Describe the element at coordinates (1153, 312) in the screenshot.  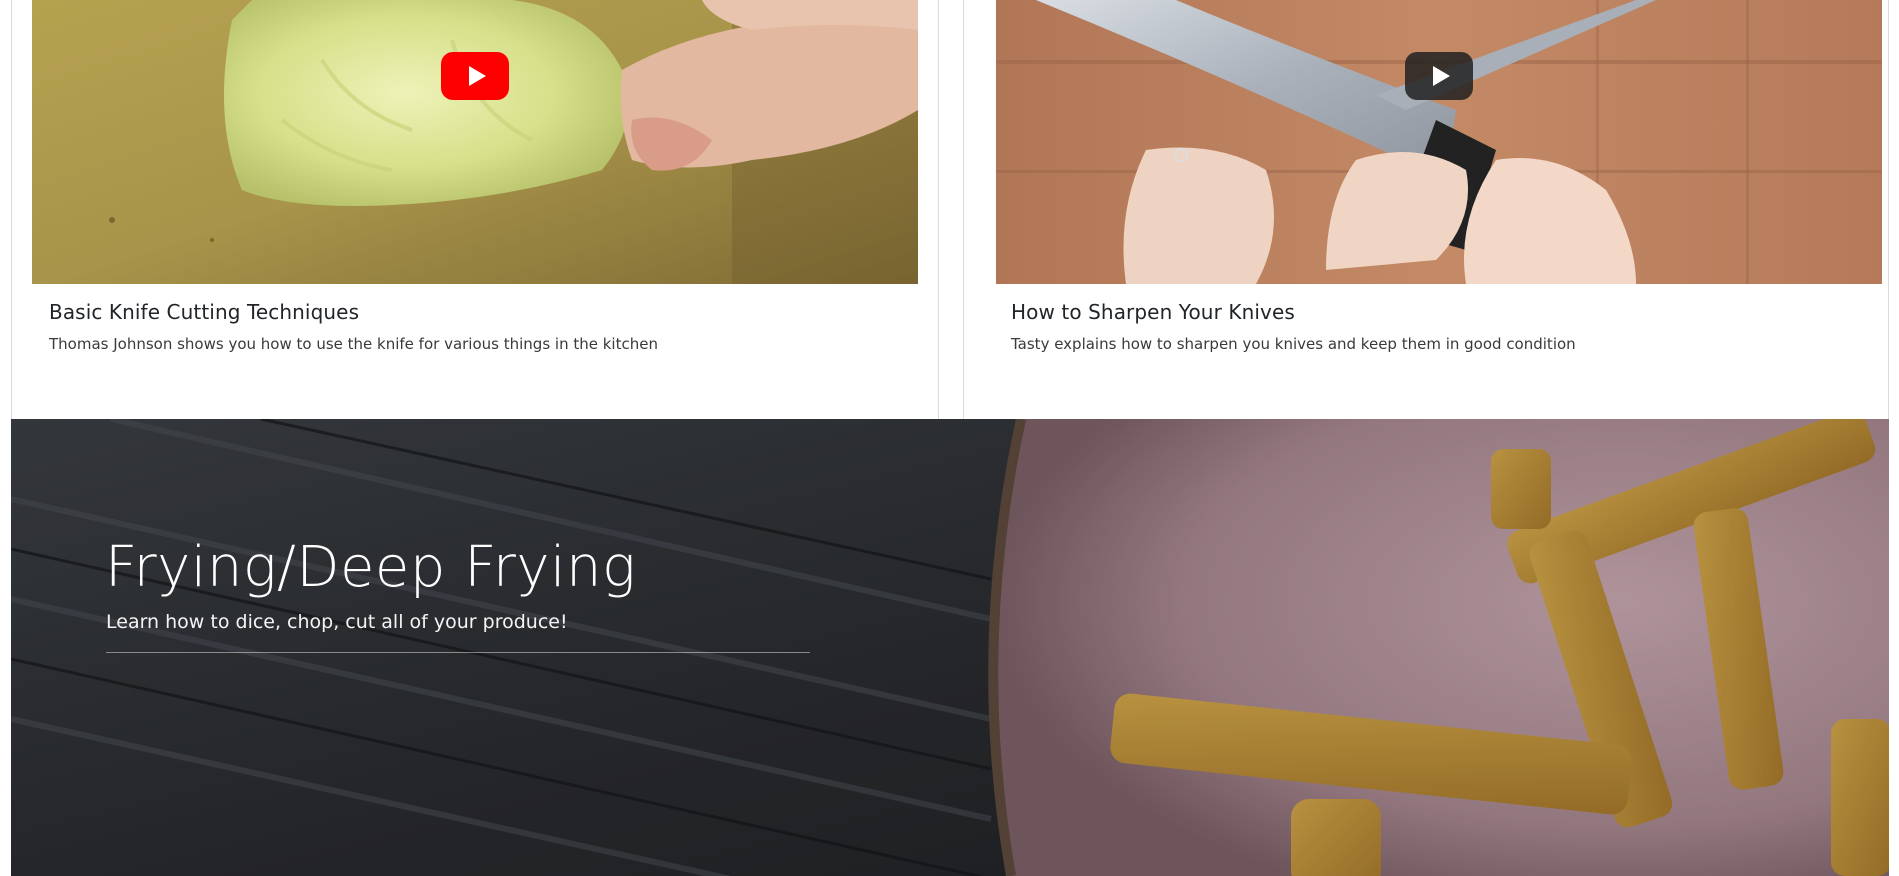
I see `video-title: How to Sharpen Your Knives` at that location.